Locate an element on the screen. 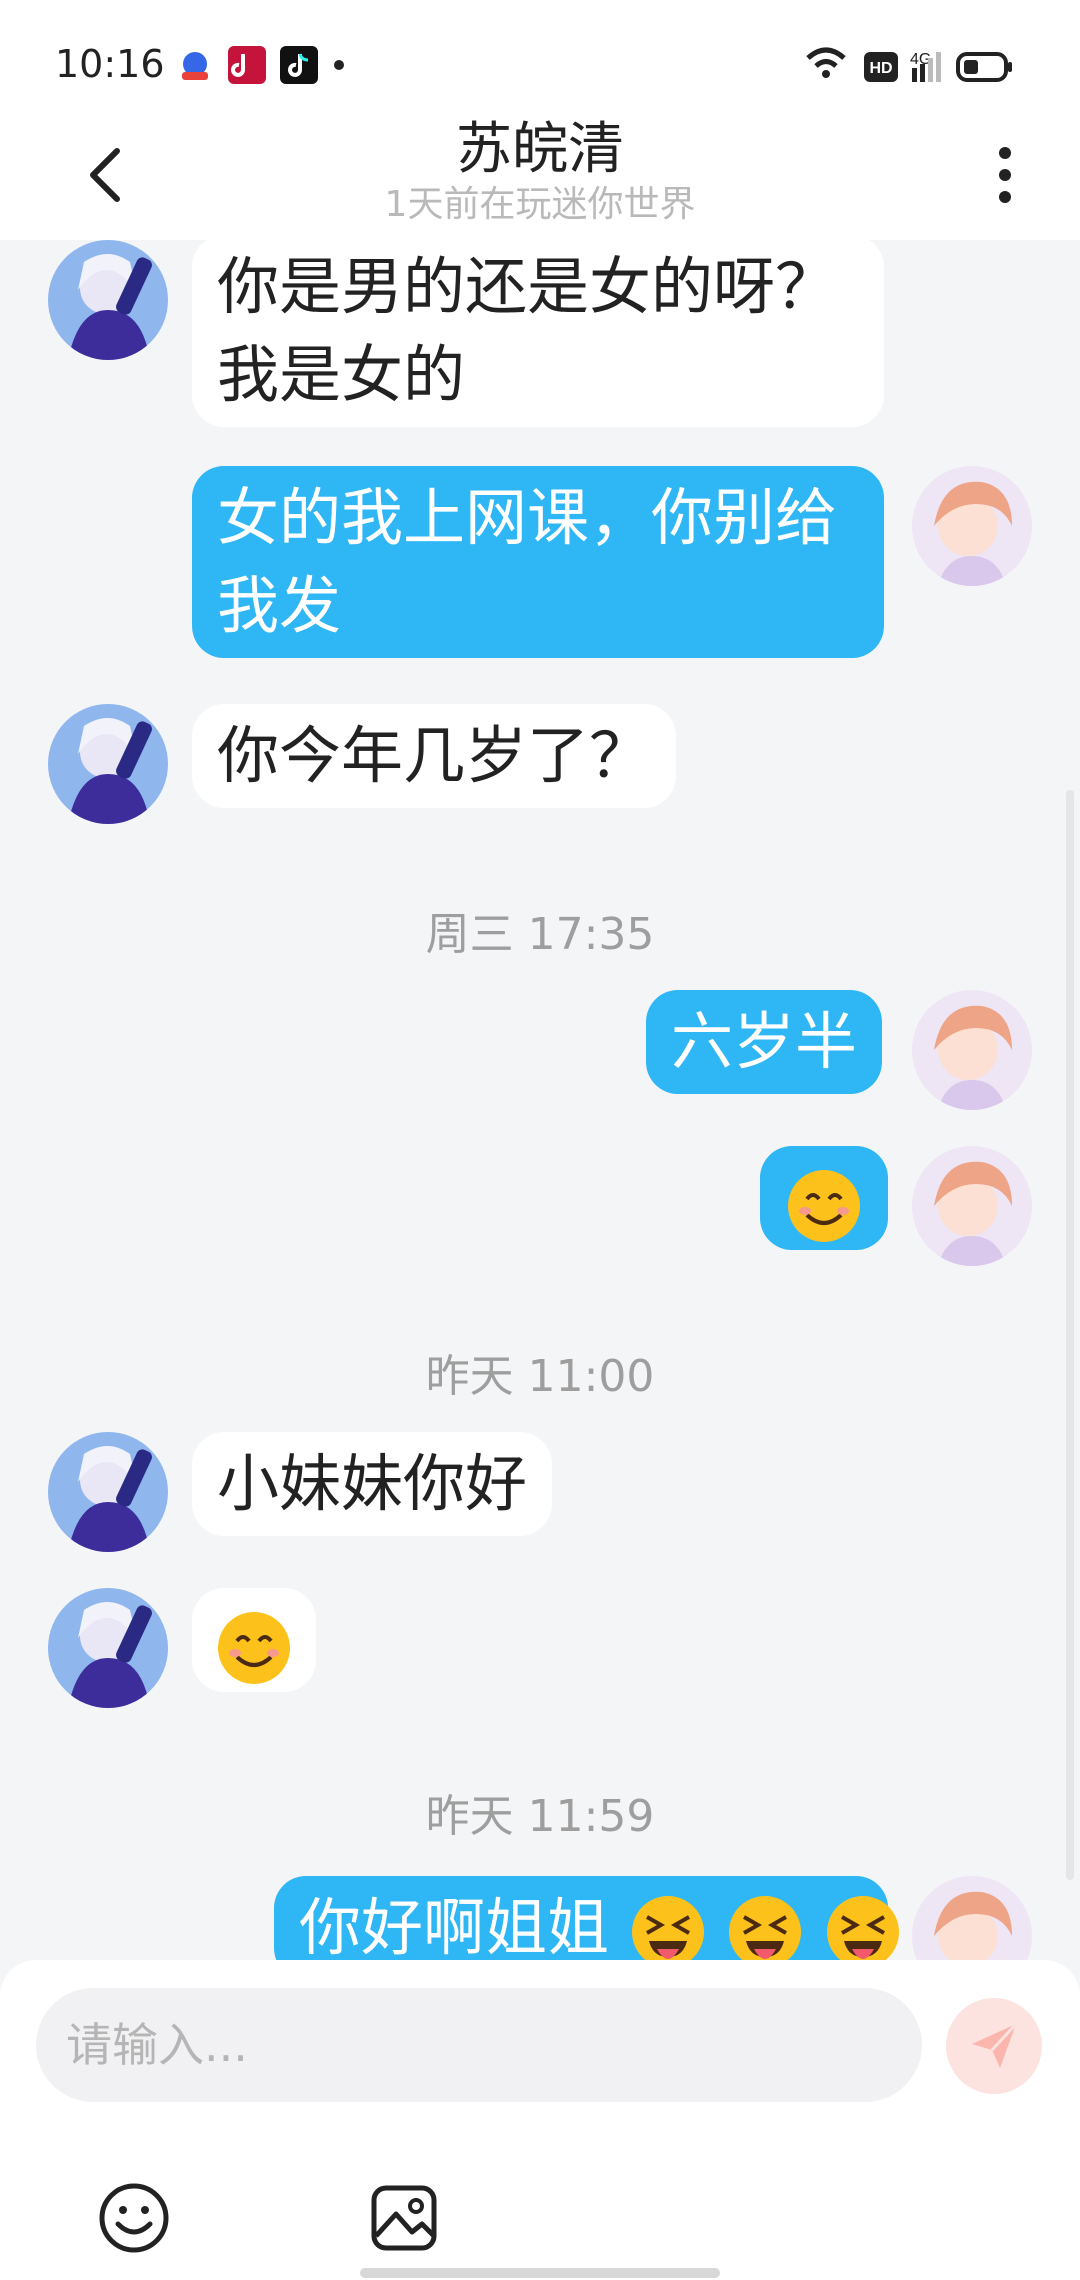  message-bubble-sent: 六岁半 is located at coordinates (764, 1042).